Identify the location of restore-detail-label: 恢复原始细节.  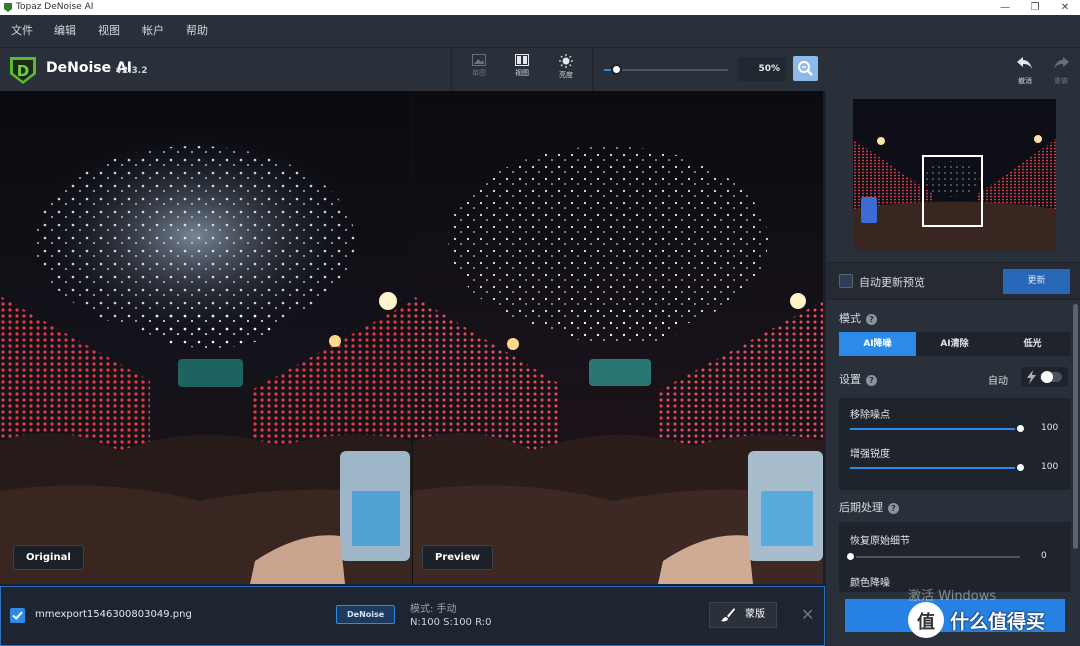
(880, 541).